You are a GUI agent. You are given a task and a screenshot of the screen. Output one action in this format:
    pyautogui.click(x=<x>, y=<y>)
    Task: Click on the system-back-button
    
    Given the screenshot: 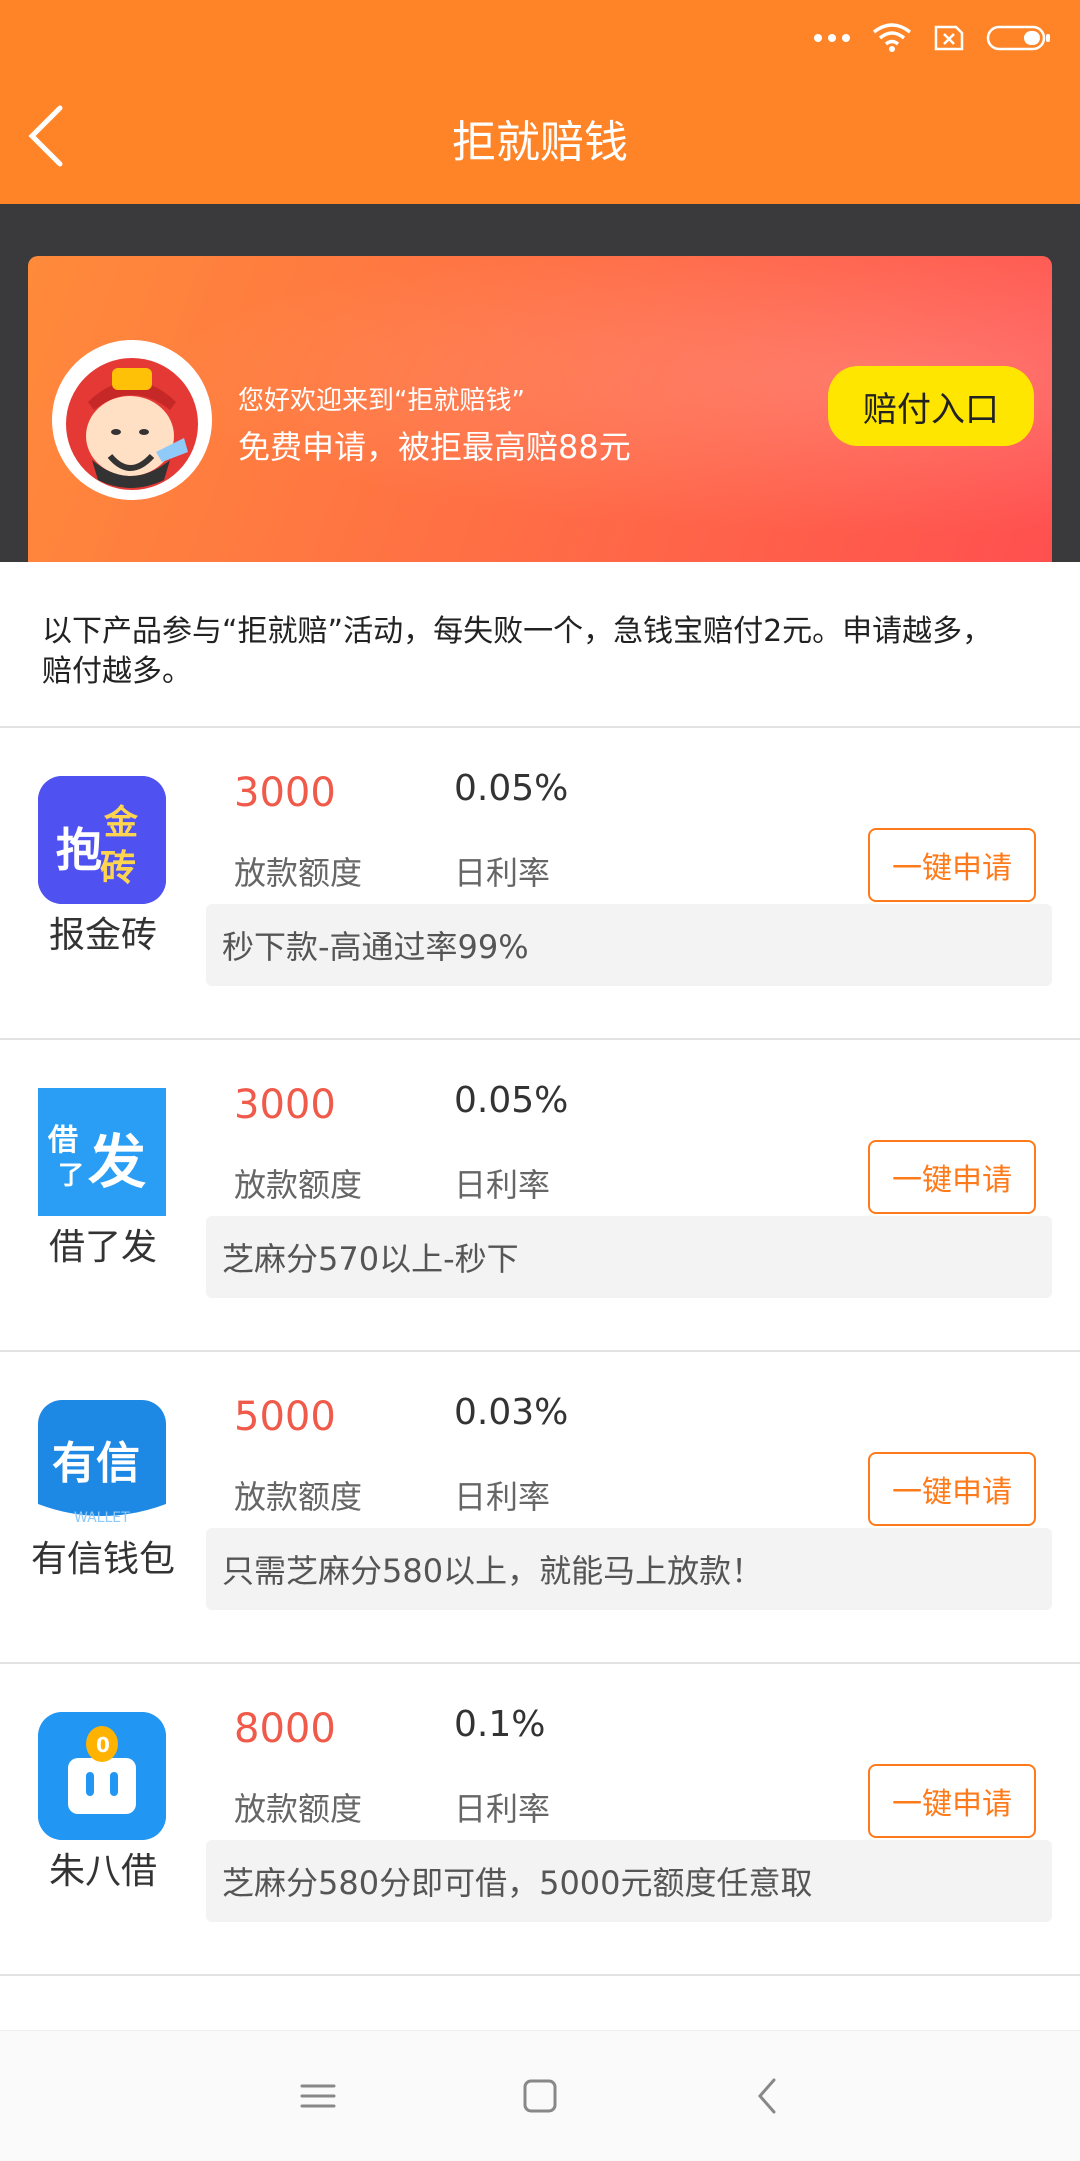 What is the action you would take?
    pyautogui.click(x=768, y=2096)
    